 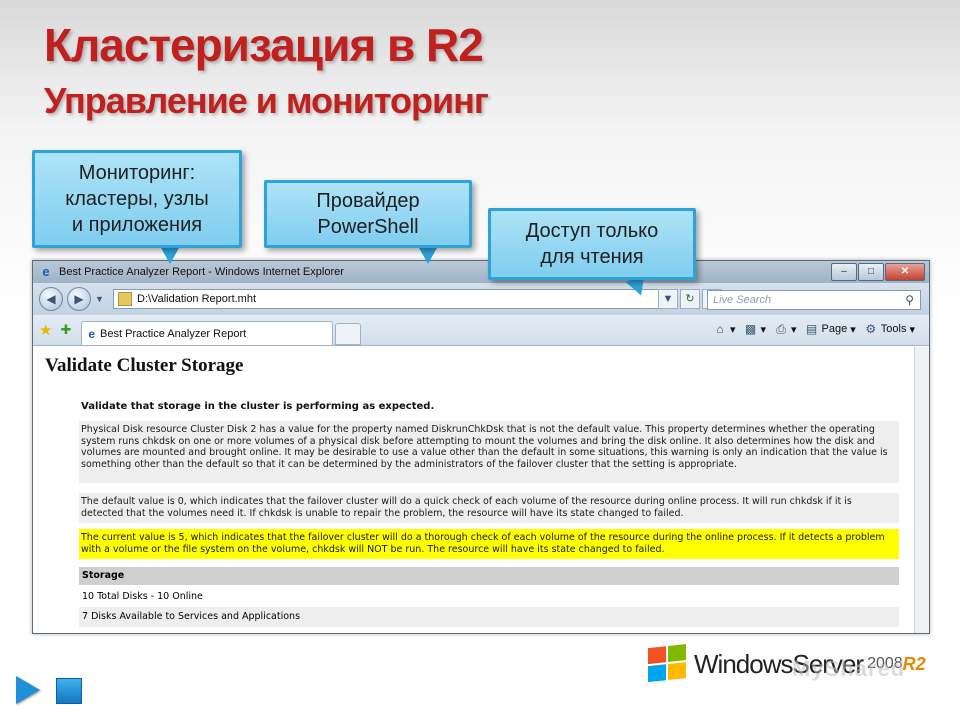 I want to click on slide-title: Кластеризация в R2, so click(x=264, y=45).